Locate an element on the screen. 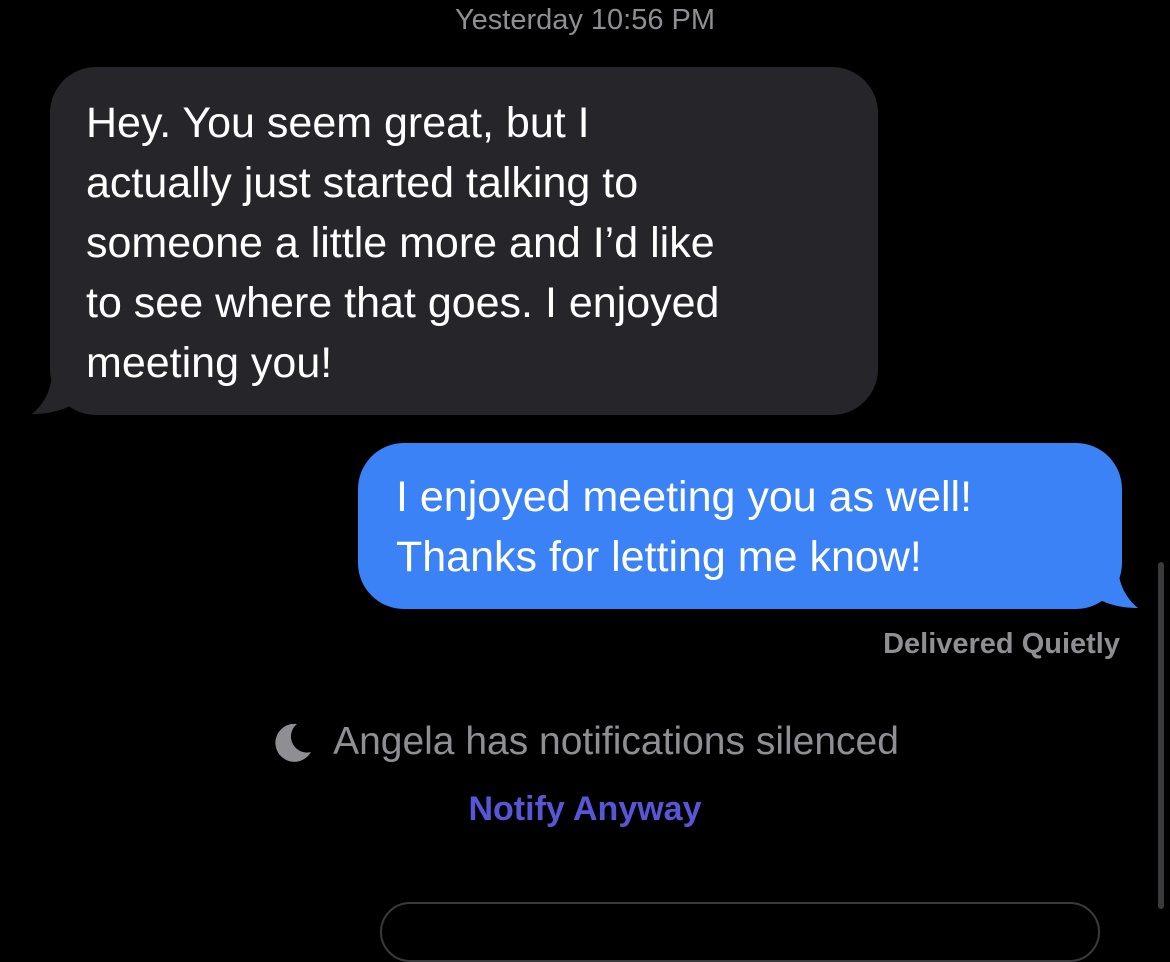 The height and width of the screenshot is (962, 1170). incoming-message-line: actually just started talking to is located at coordinates (362, 183).